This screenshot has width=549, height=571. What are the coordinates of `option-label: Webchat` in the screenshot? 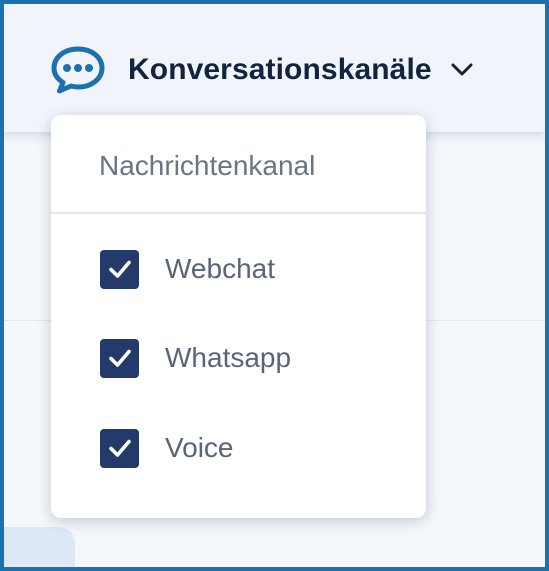 It's located at (220, 268).